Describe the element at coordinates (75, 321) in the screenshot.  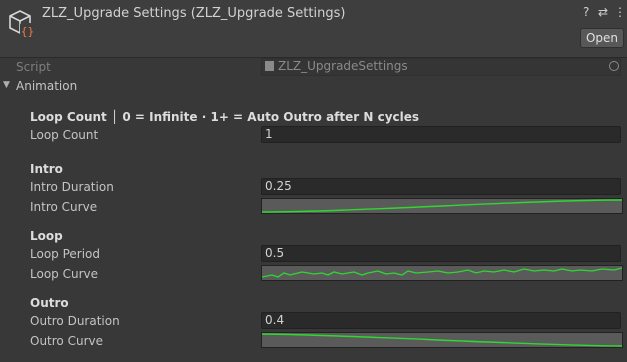
I see `outro-duration-label: Outro Duration` at that location.